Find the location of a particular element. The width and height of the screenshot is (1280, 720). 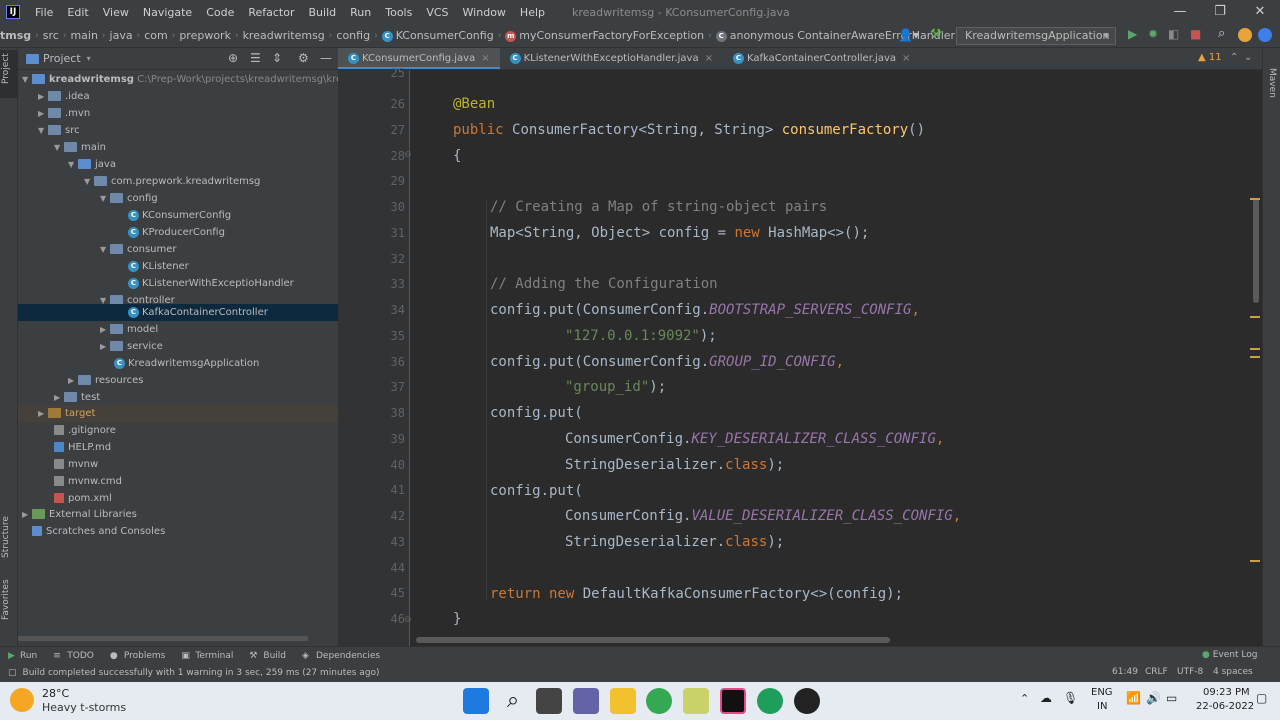

tree-item-kreadwritemsgapplication: C KreadwritemsgApplication is located at coordinates (178, 363).